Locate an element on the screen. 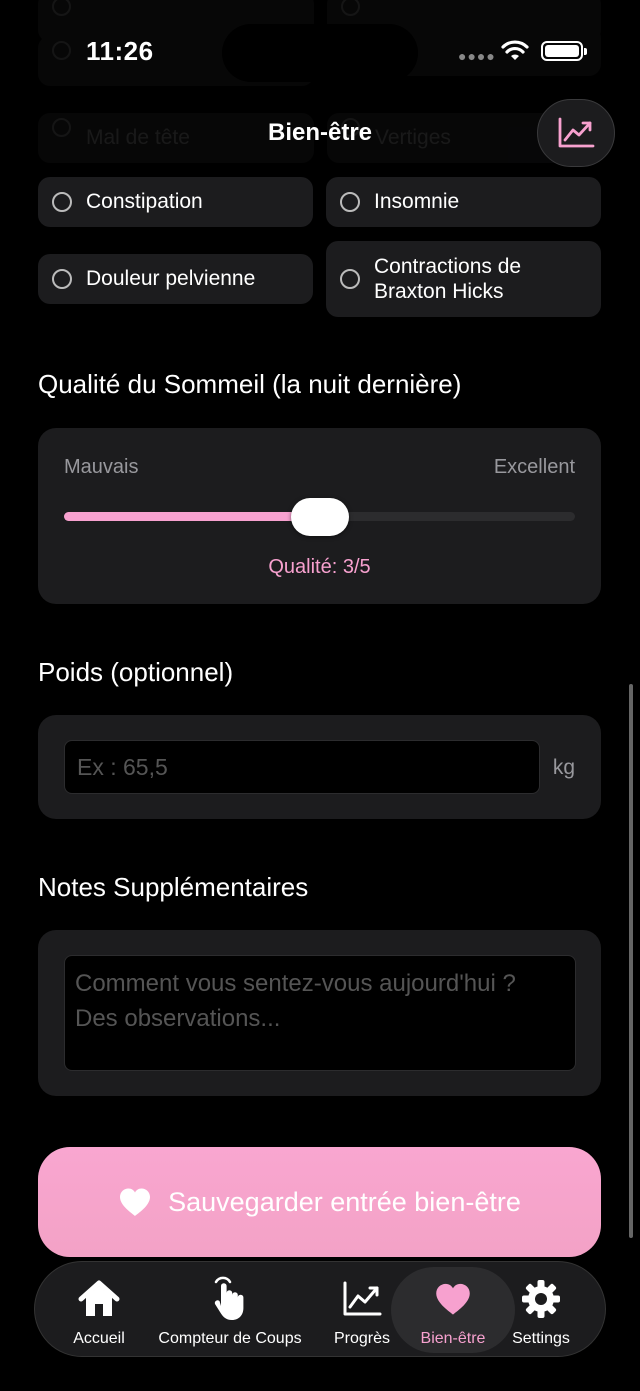 The height and width of the screenshot is (1391, 640). tab-label: Accueil is located at coordinates (99, 1338).